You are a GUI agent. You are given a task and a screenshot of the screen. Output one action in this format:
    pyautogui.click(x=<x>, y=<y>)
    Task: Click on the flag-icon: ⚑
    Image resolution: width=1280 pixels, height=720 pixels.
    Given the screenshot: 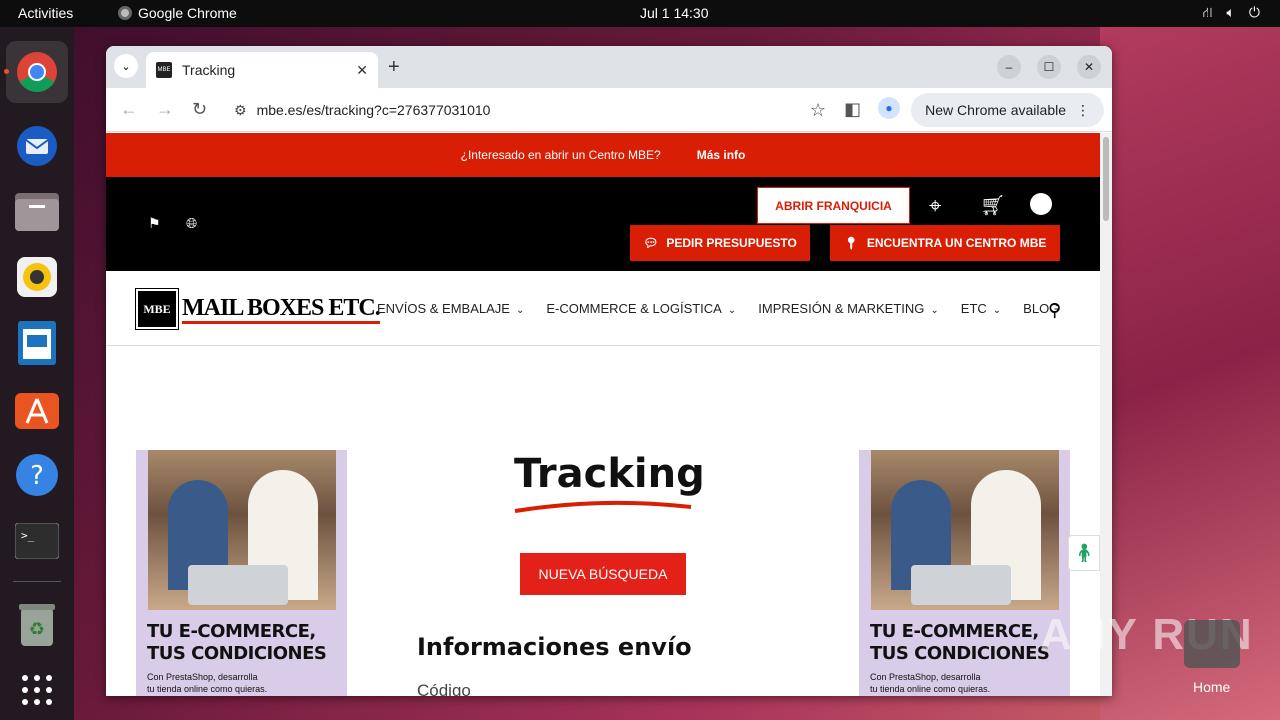 What is the action you would take?
    pyautogui.click(x=154, y=223)
    